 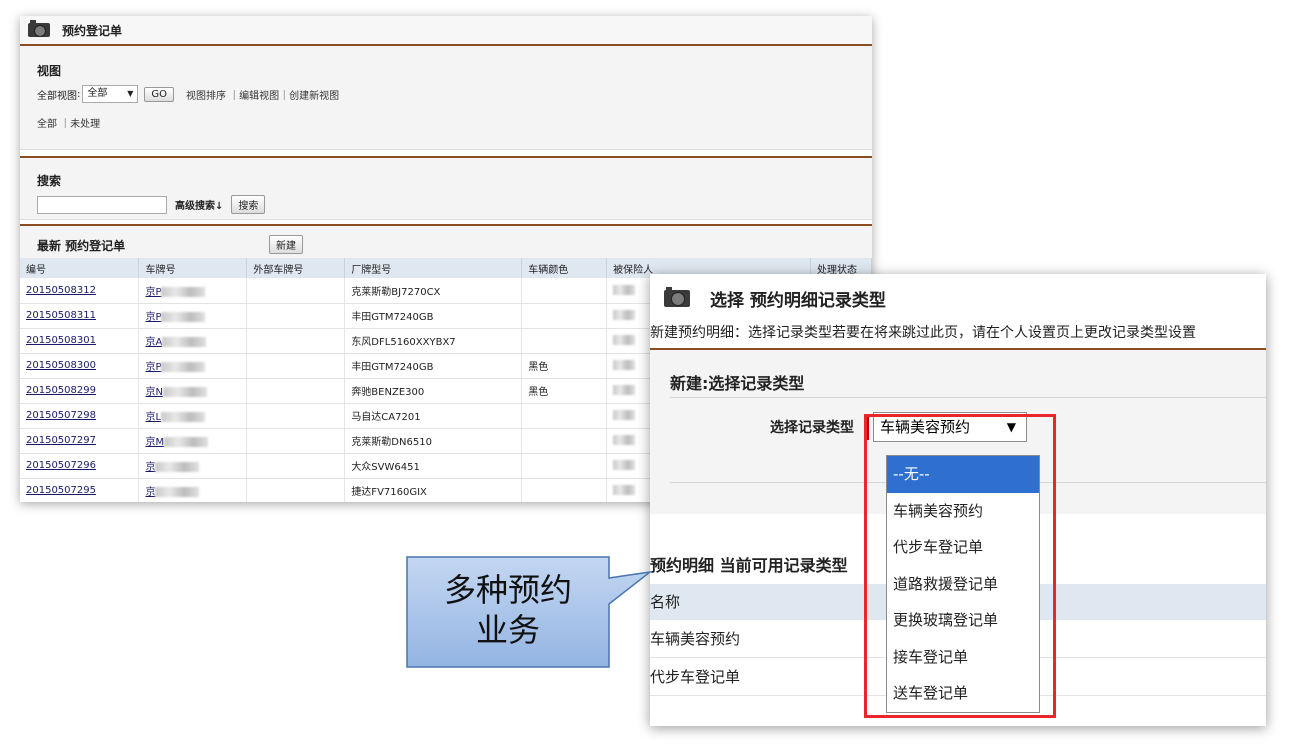 I want to click on view-label: 全部视图, so click(x=57, y=96).